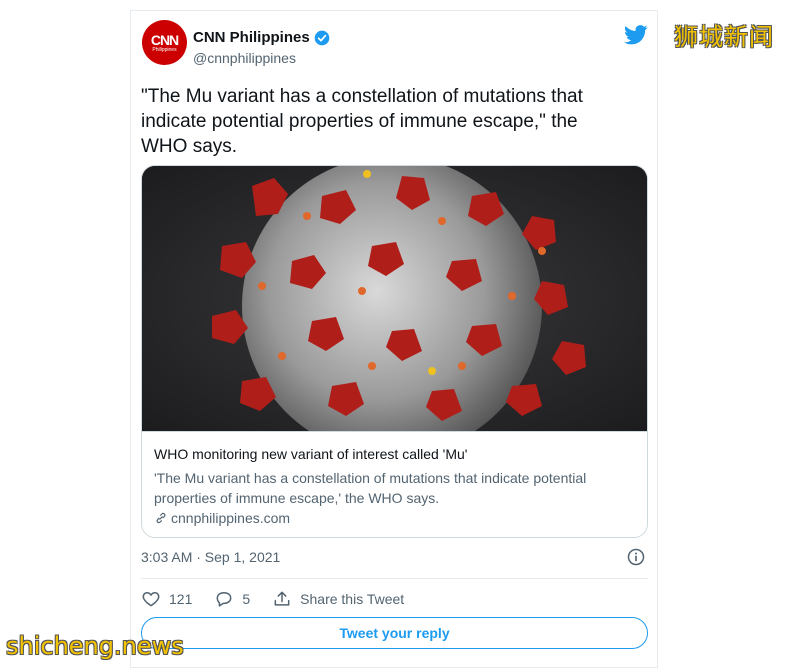 The image size is (795, 670). What do you see at coordinates (352, 599) in the screenshot?
I see `share-label: Share this Tweet` at bounding box center [352, 599].